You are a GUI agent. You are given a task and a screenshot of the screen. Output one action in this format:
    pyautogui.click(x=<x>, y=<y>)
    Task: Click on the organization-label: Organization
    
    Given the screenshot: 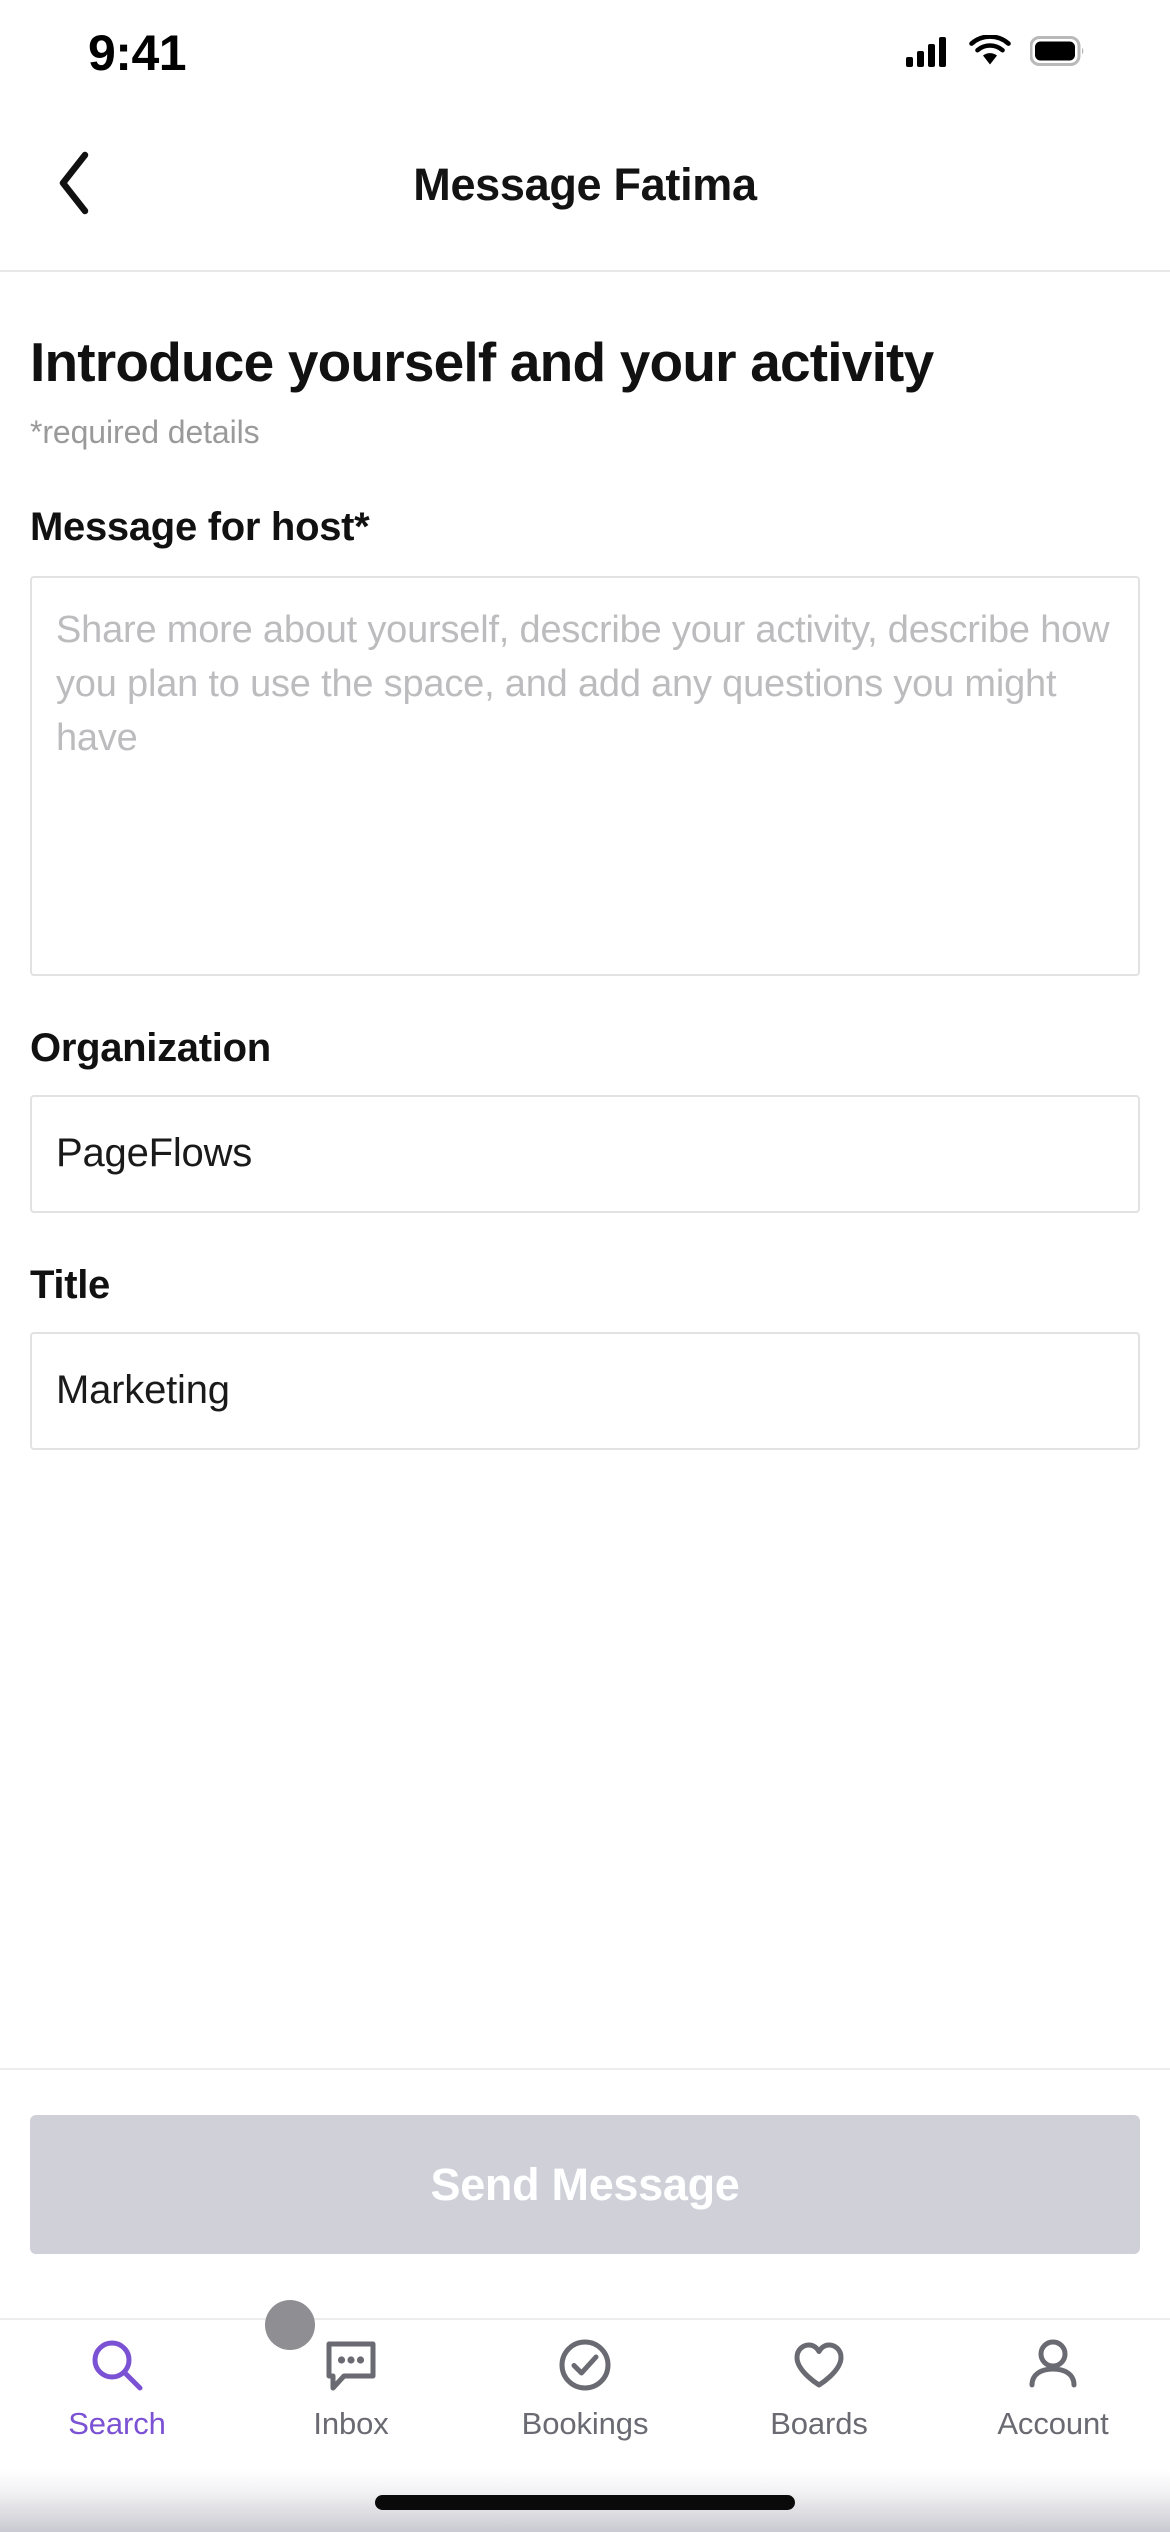 What is the action you would take?
    pyautogui.click(x=150, y=1047)
    